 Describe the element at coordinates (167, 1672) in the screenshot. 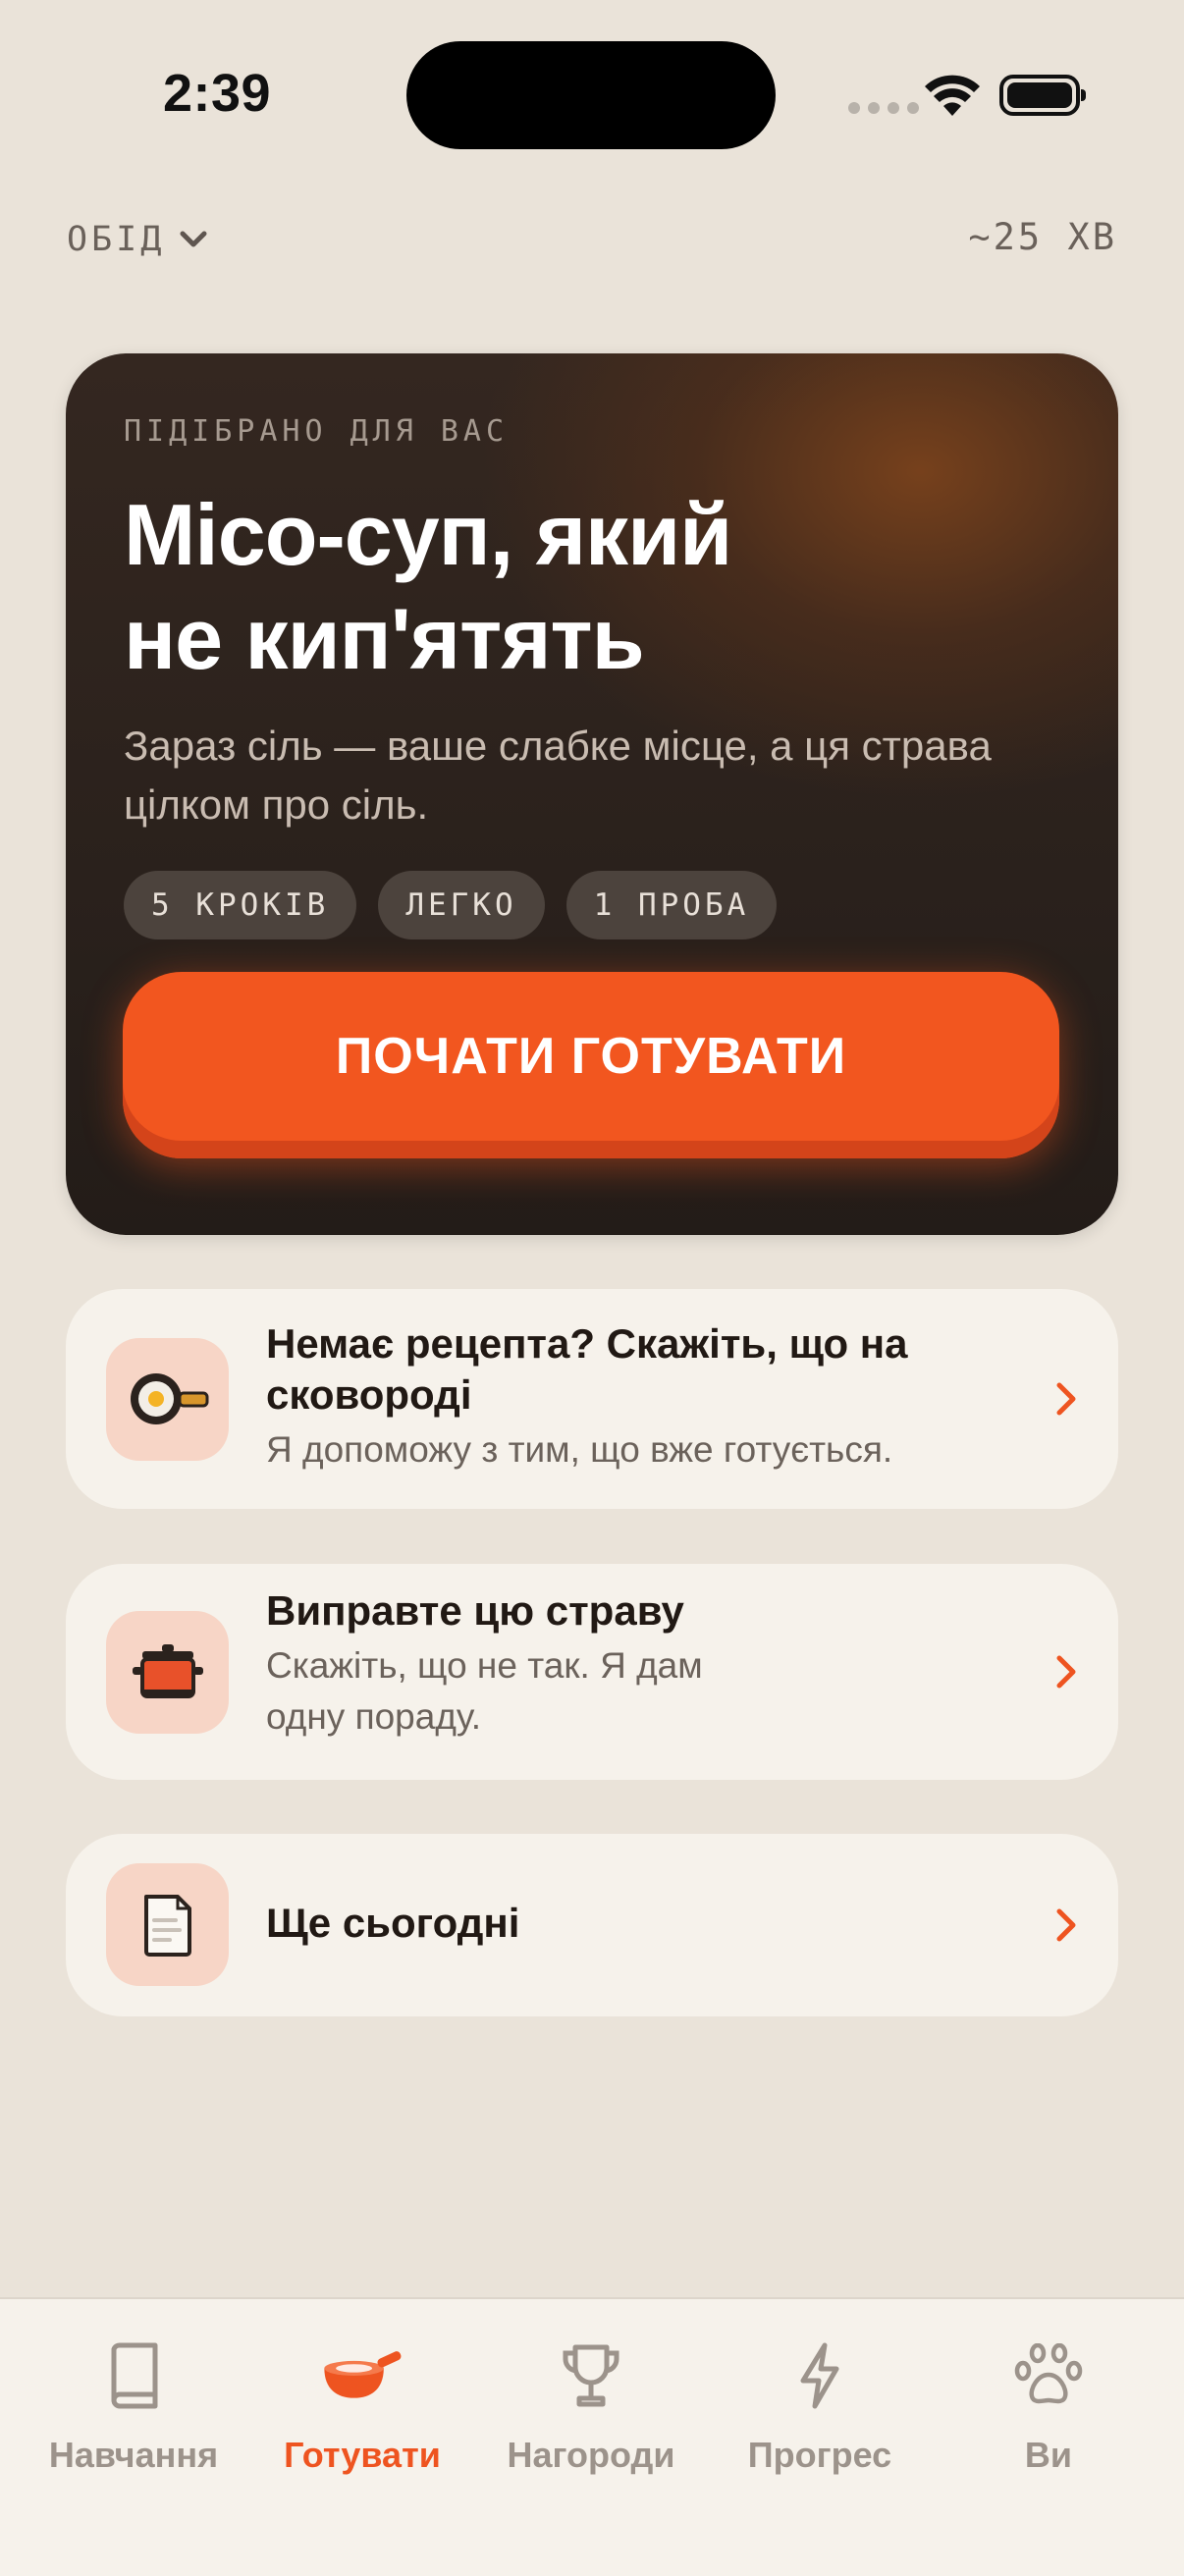

I see `pot-icon` at that location.